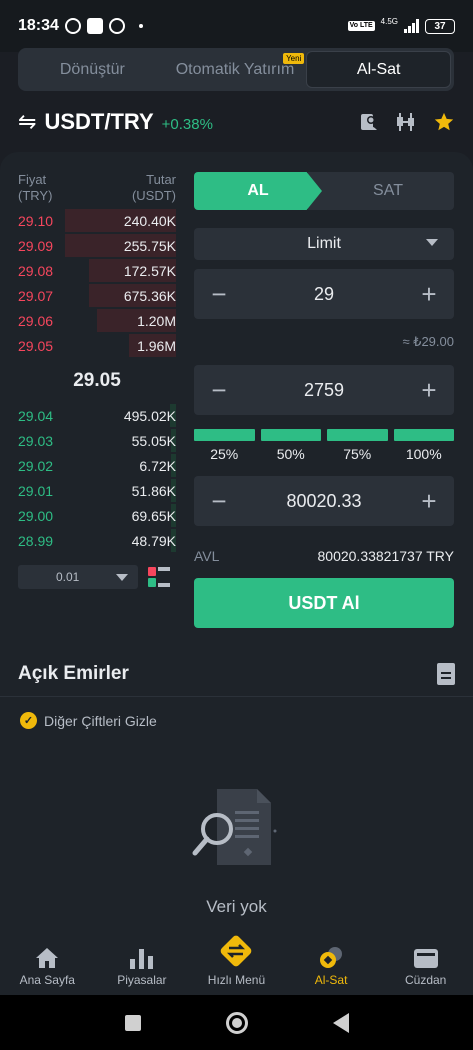 The width and height of the screenshot is (473, 1050). Describe the element at coordinates (290, 445) in the screenshot. I see `percent-50-button: 50%` at that location.